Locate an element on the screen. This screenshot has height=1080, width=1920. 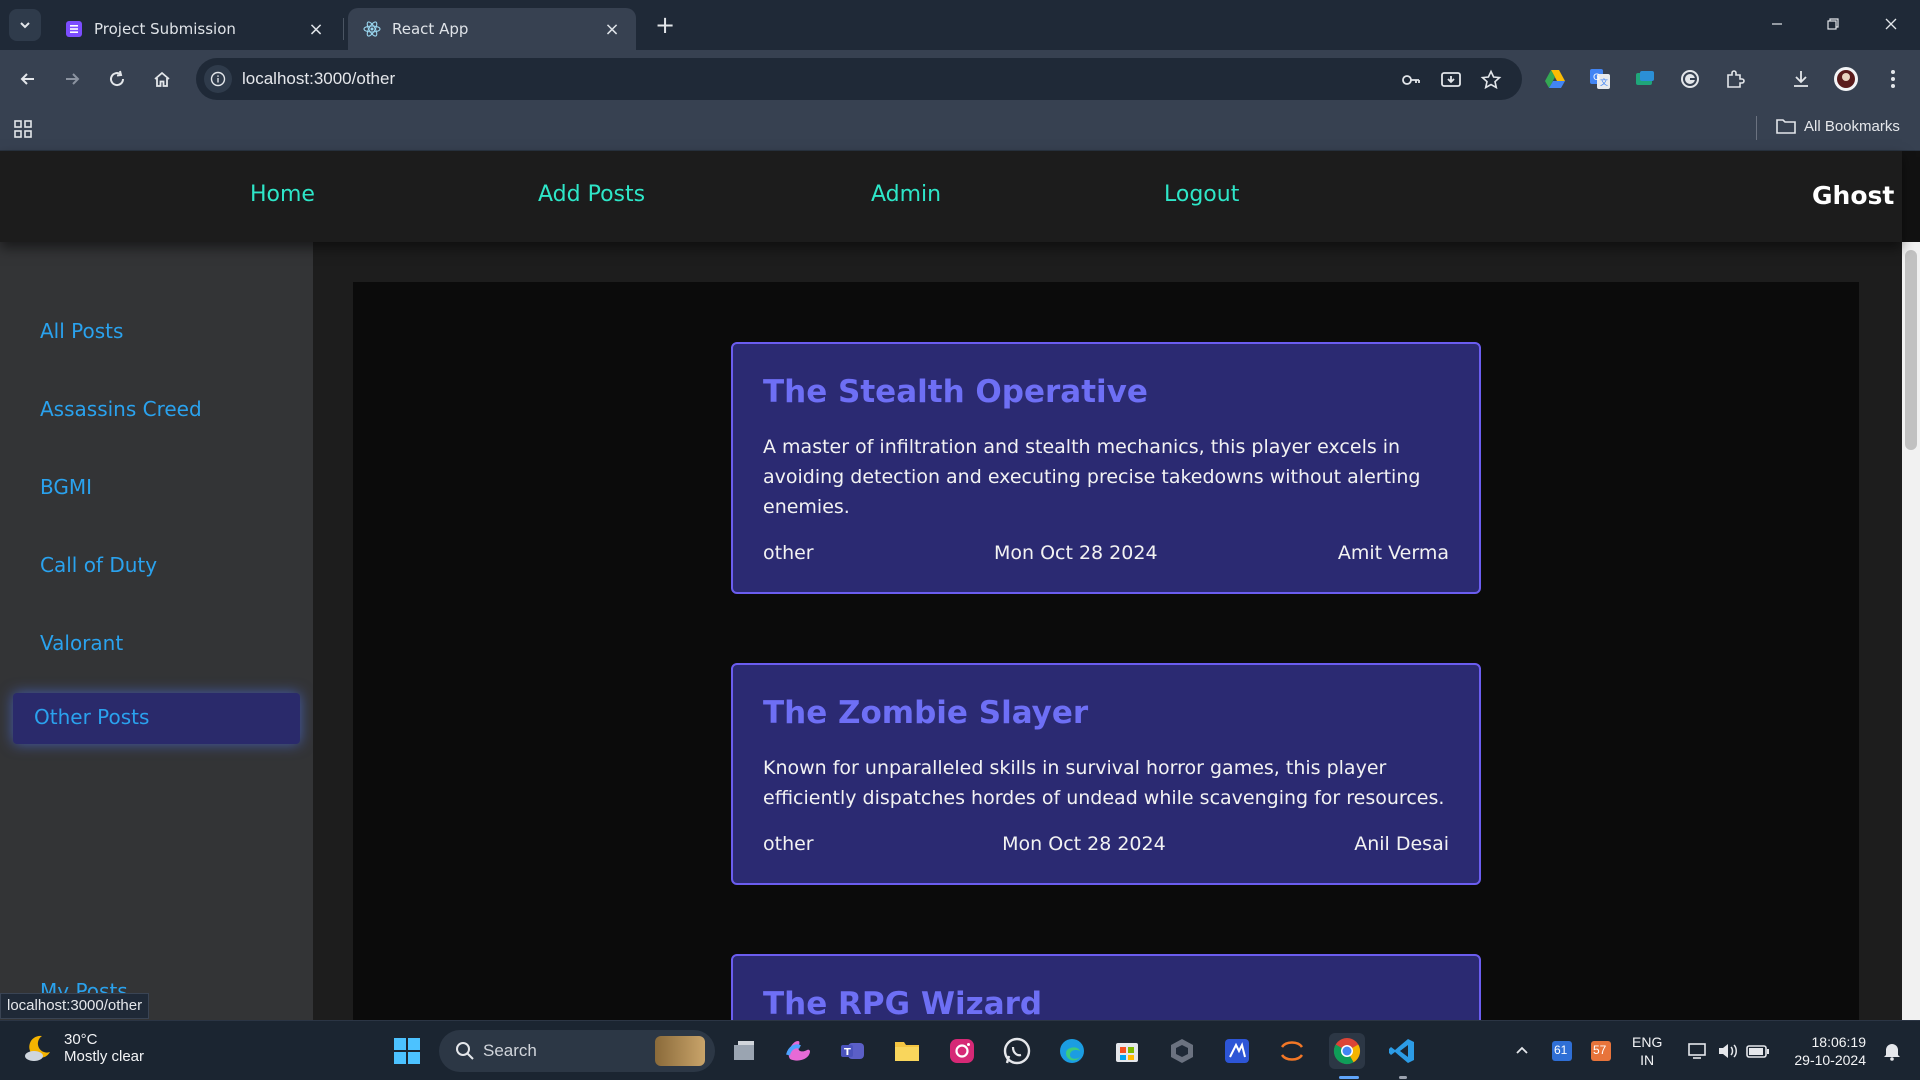
file-explorer-icon is located at coordinates (907, 1051).